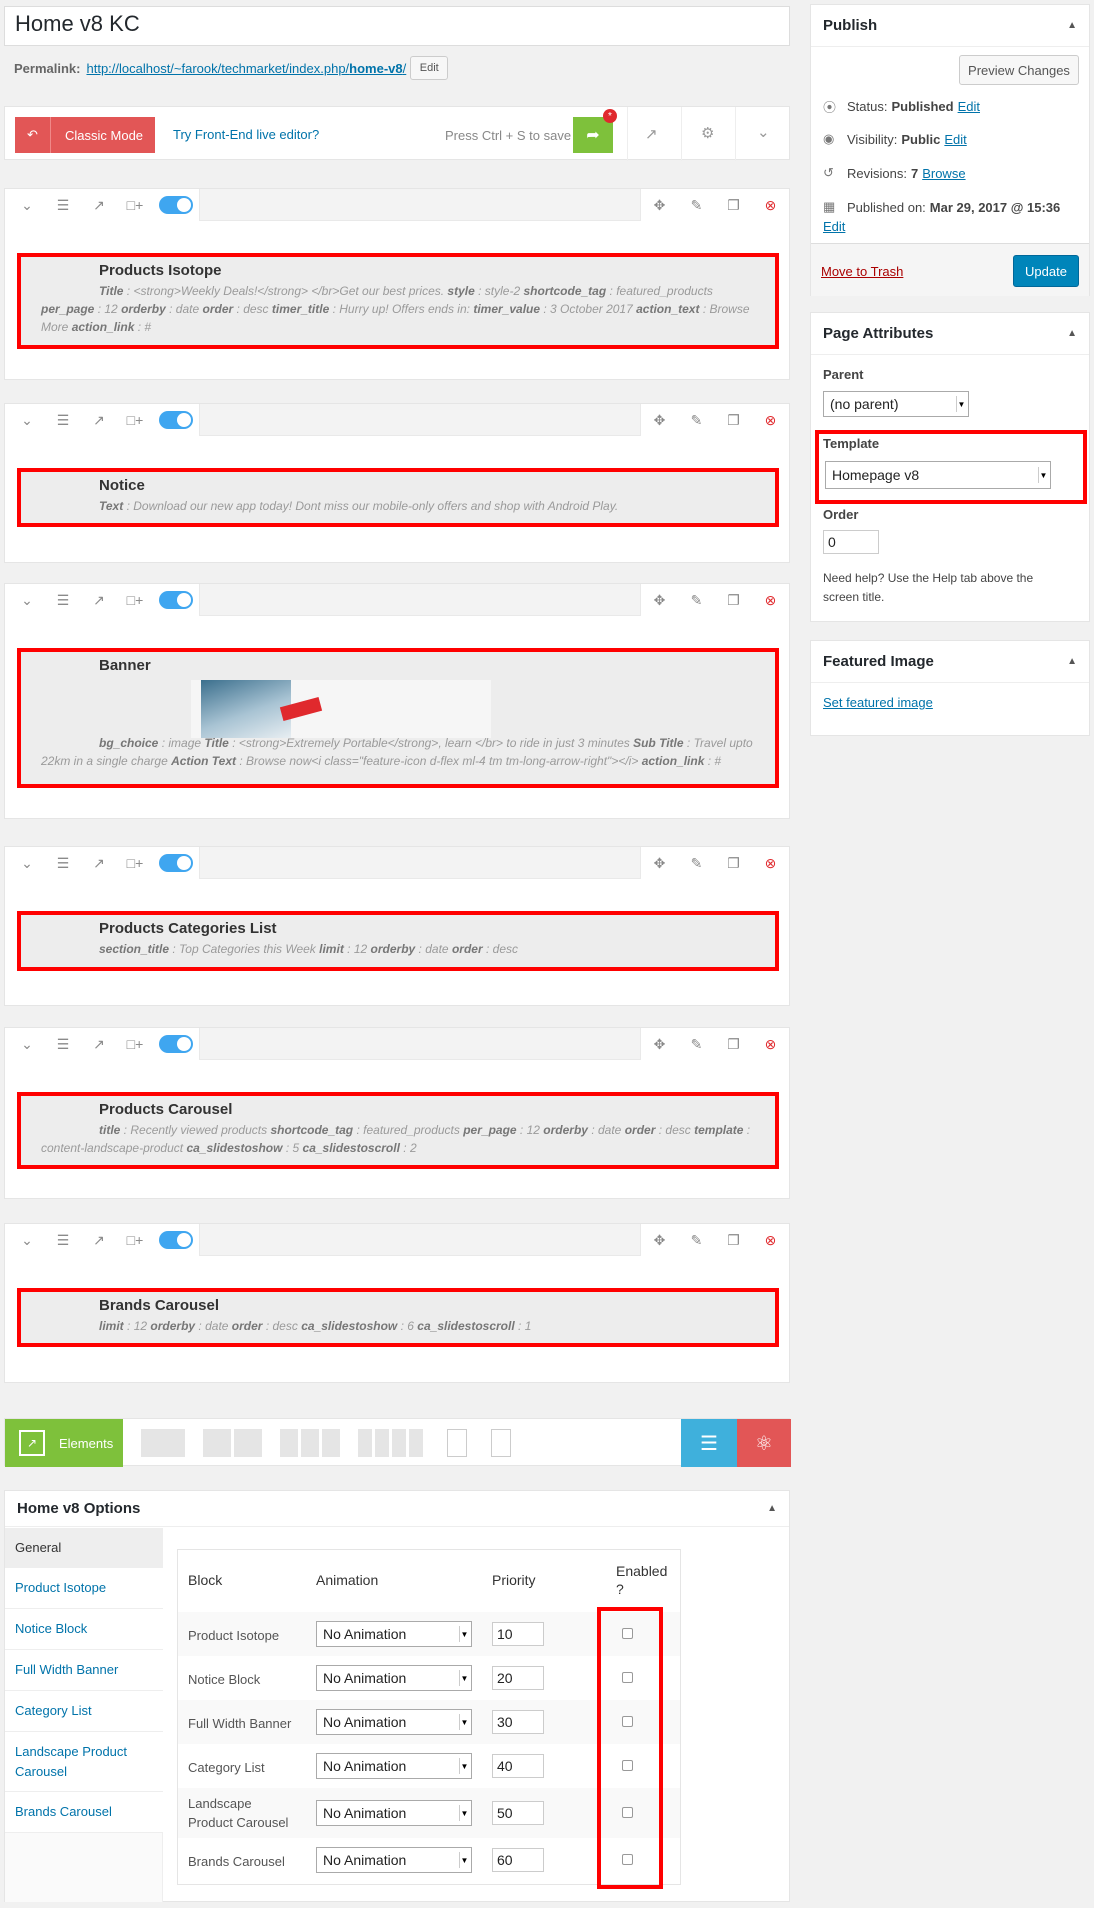  What do you see at coordinates (518, 1722) in the screenshot?
I see `priority-input: 30` at bounding box center [518, 1722].